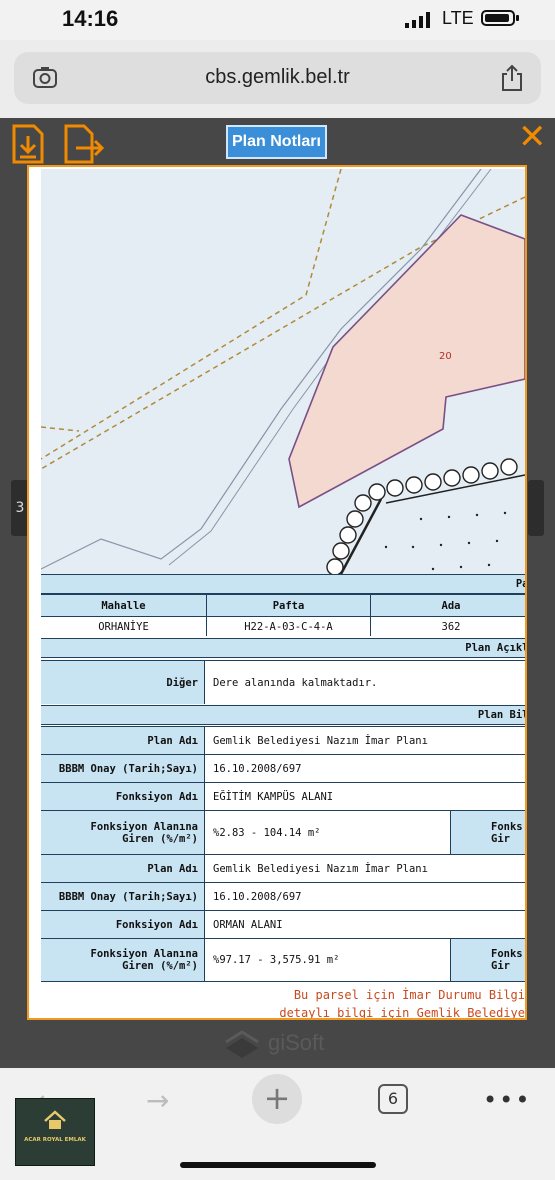 This screenshot has width=555, height=1180. I want to click on plan-notes-title: Plan Notları, so click(276, 142).